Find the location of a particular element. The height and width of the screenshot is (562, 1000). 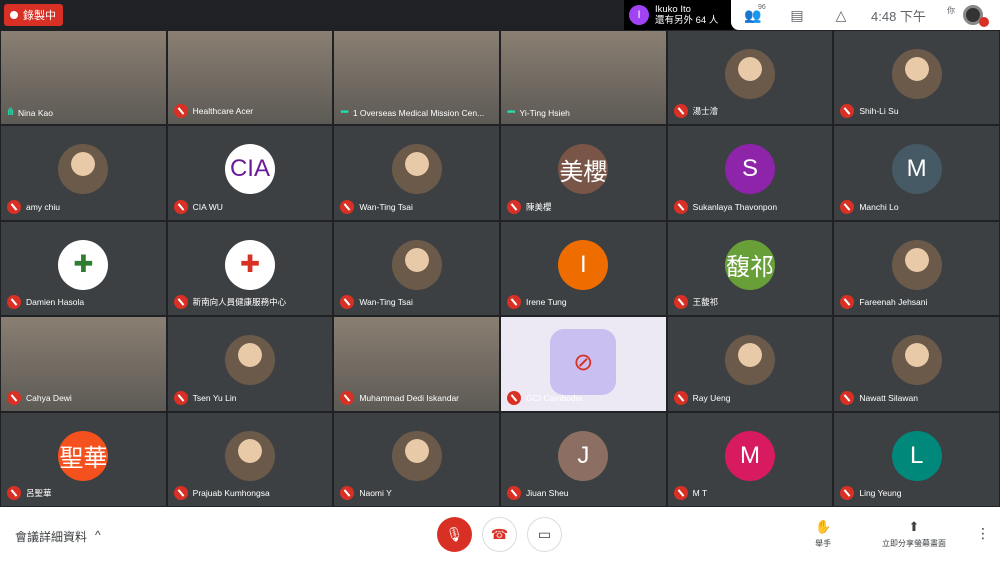

more-options-button: ⋮ is located at coordinates (983, 533).